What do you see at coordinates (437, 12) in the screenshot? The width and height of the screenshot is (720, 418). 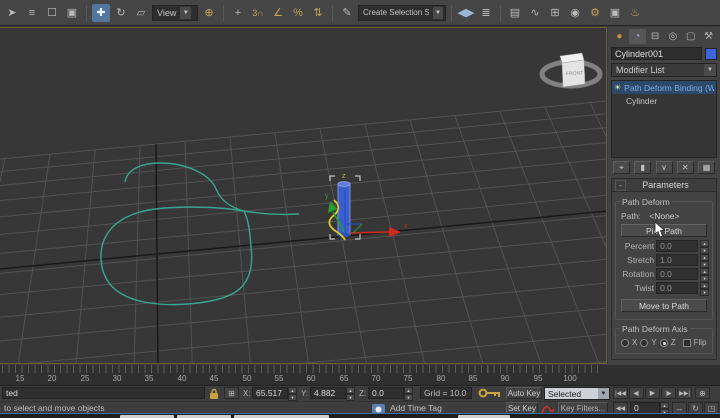 I see `chevron-down-icon: ▼` at bounding box center [437, 12].